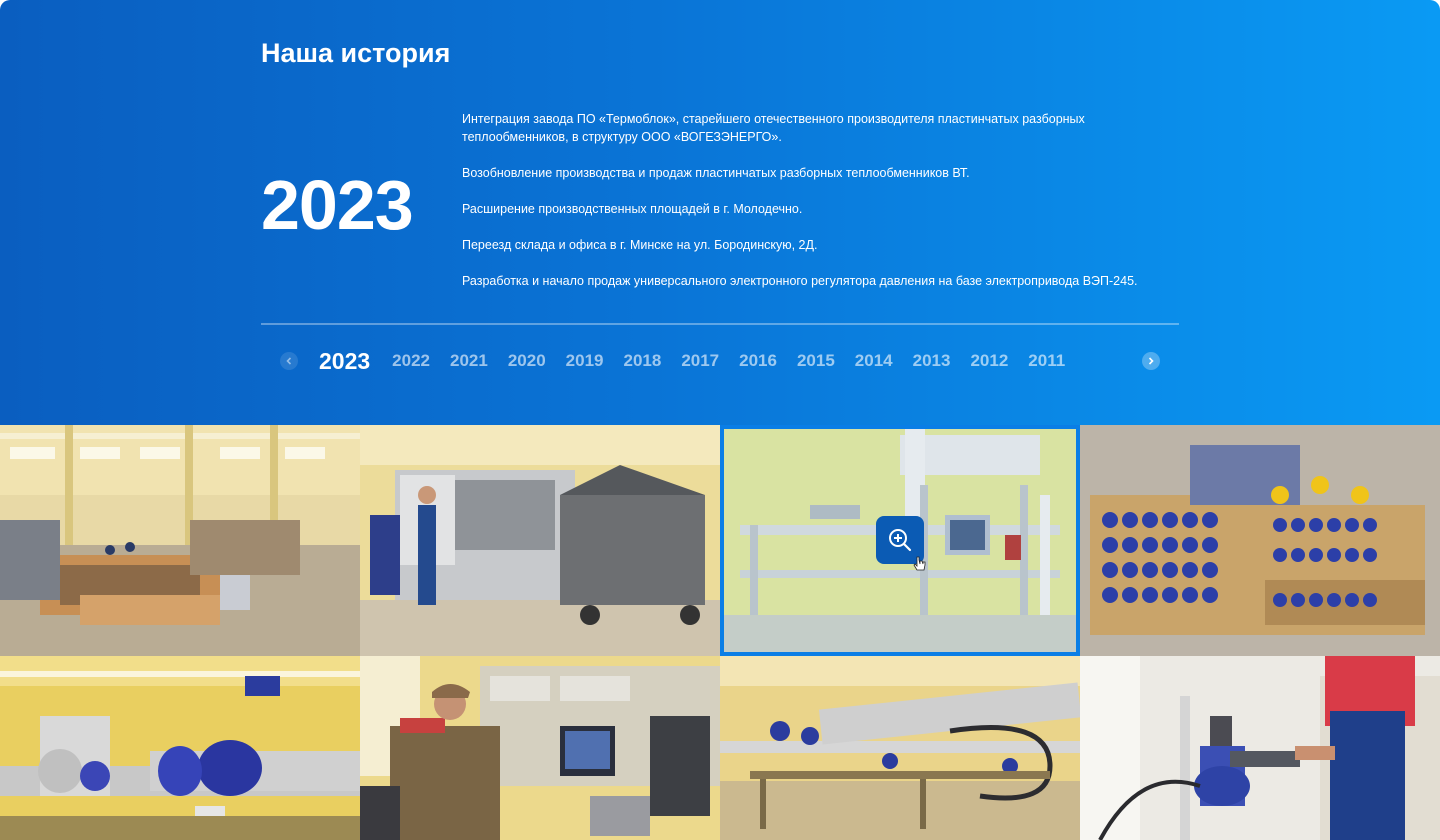  I want to click on year-tab-2013: 2013, so click(932, 361).